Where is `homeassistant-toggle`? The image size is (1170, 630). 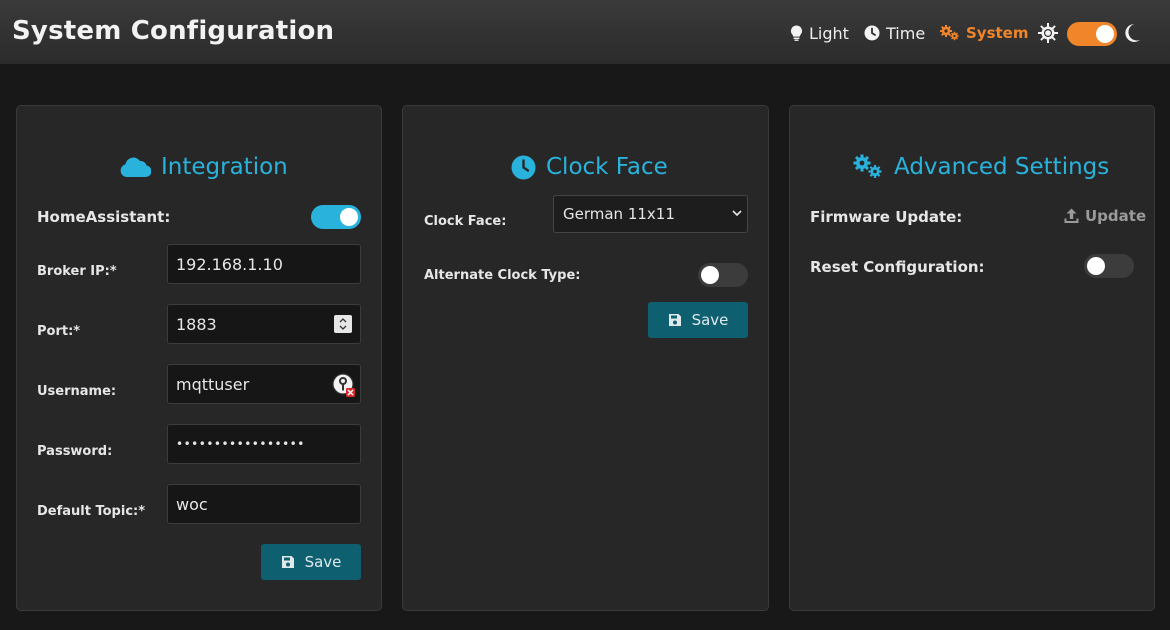
homeassistant-toggle is located at coordinates (336, 217).